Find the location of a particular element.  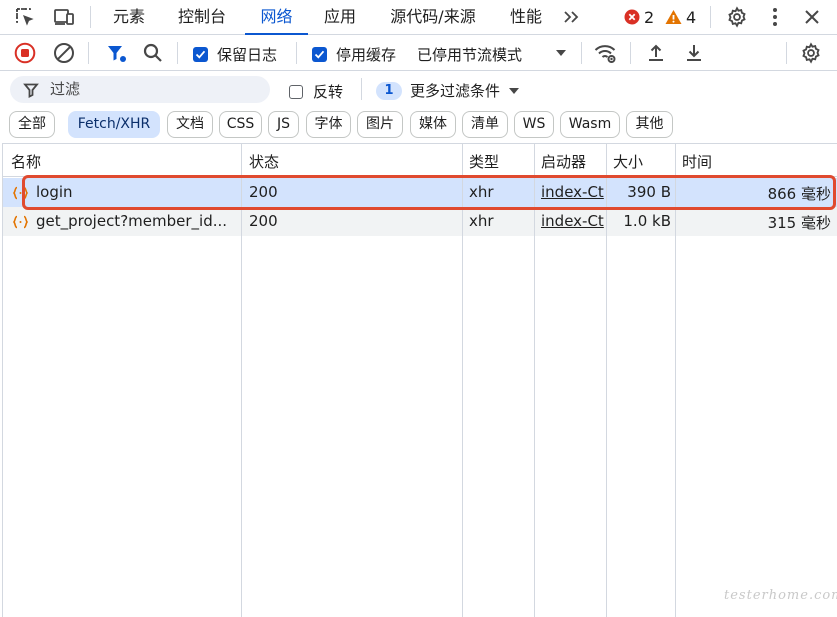

settings-gear-icon is located at coordinates (737, 17).